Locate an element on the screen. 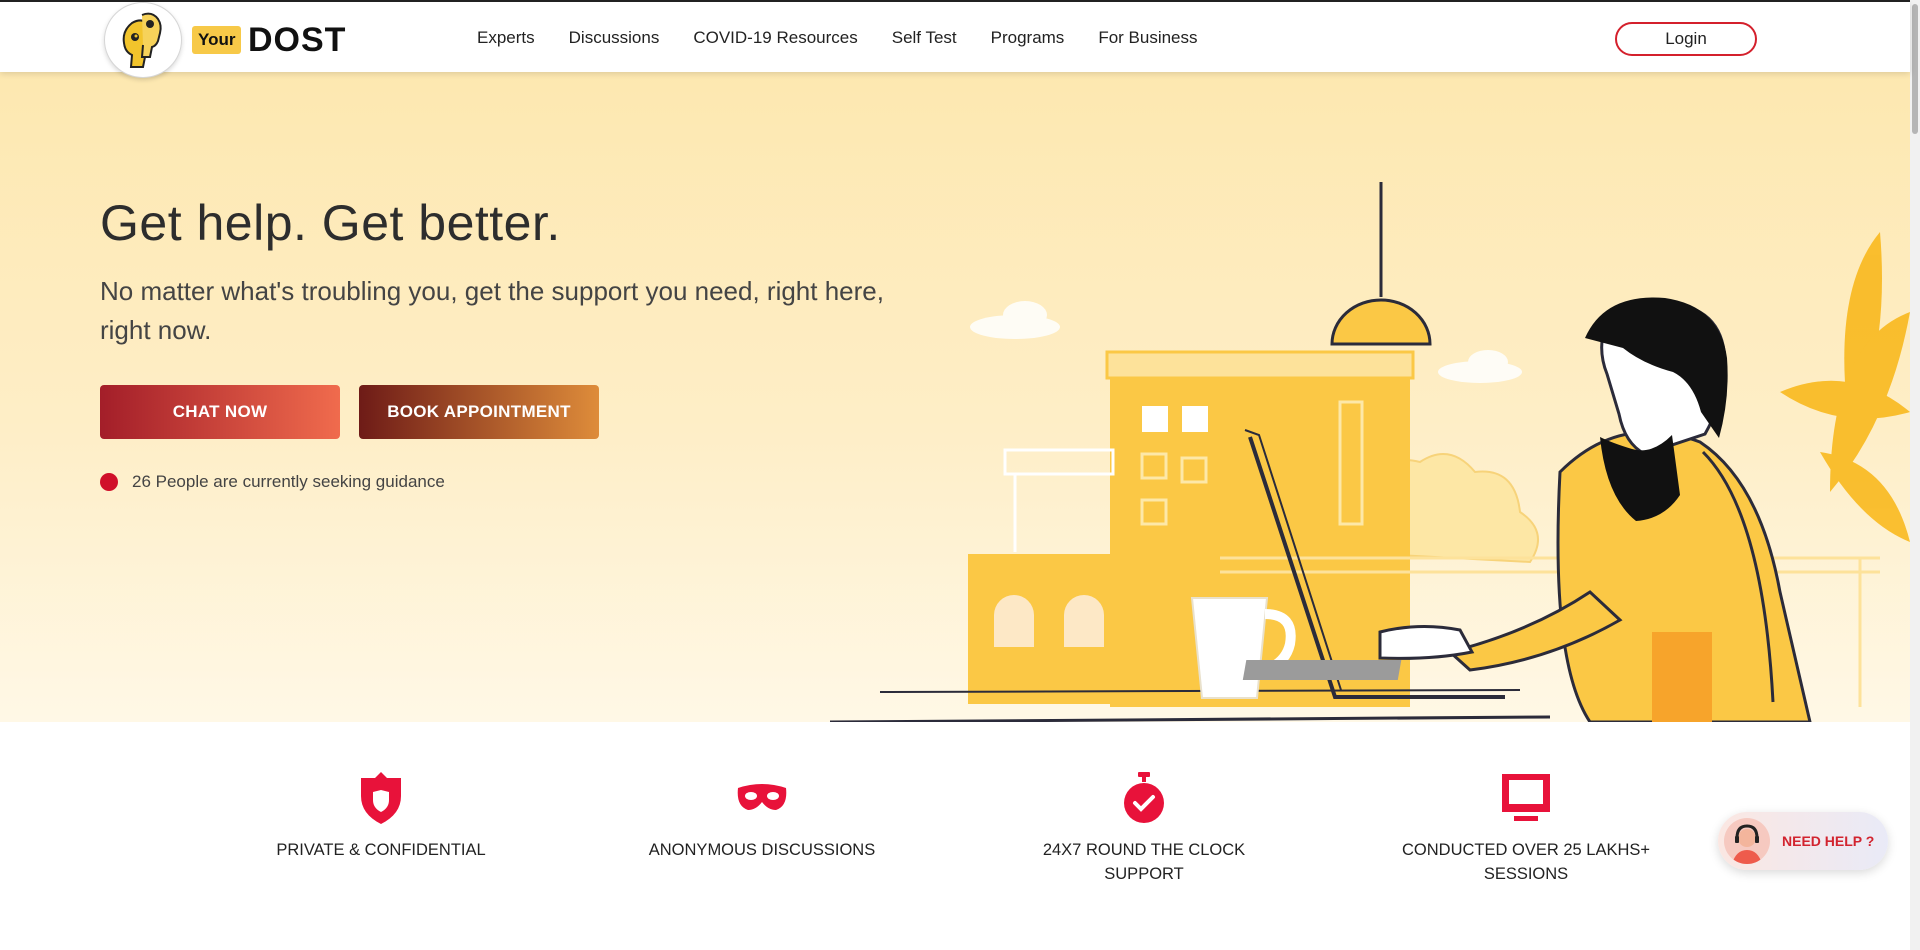 This screenshot has height=950, width=1920. need-help-widget: NEED HELP ? is located at coordinates (1803, 841).